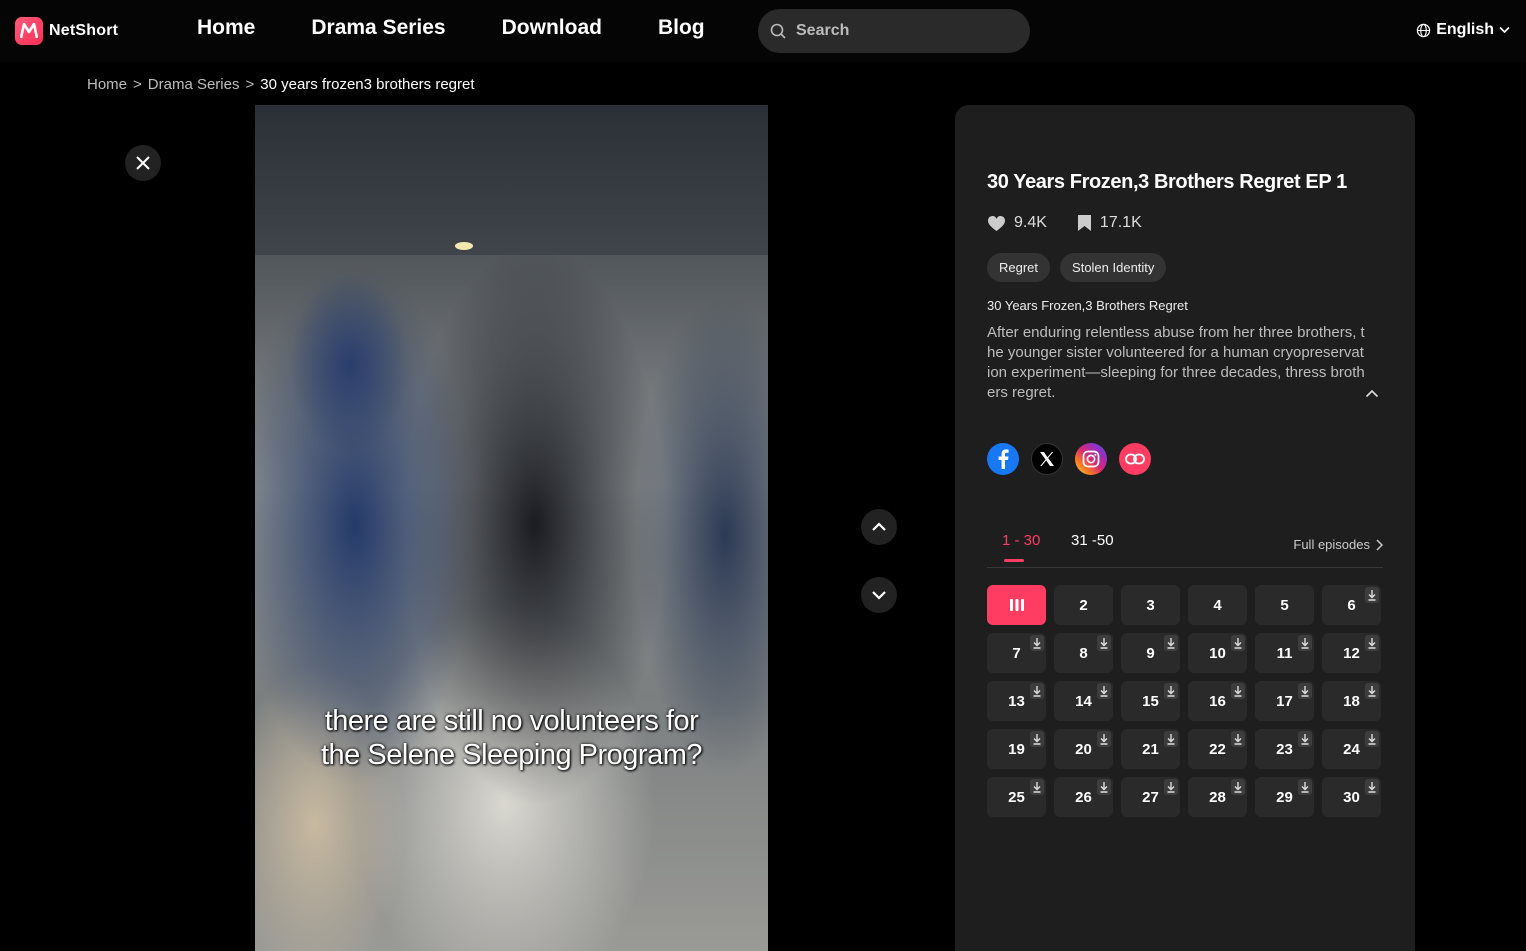  What do you see at coordinates (1092, 540) in the screenshot?
I see `tab-31-50: 31 -50` at bounding box center [1092, 540].